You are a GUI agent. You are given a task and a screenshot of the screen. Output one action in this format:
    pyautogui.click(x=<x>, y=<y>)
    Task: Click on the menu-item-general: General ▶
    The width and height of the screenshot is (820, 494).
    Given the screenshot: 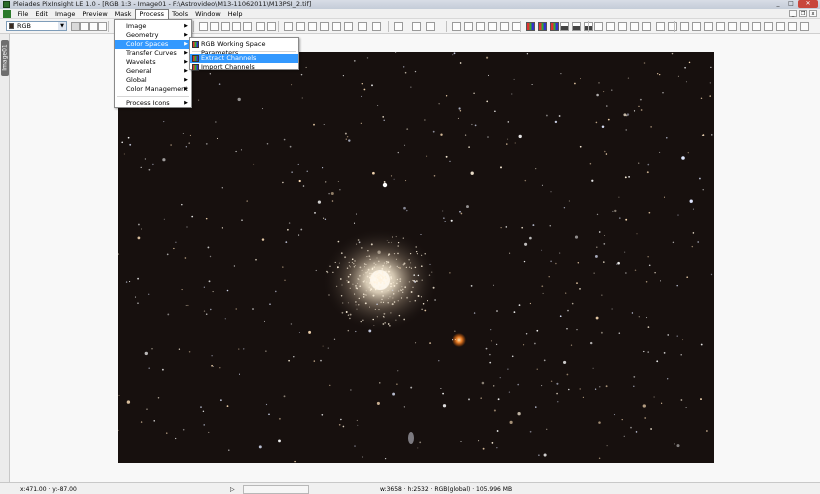 What is the action you would take?
    pyautogui.click(x=153, y=71)
    